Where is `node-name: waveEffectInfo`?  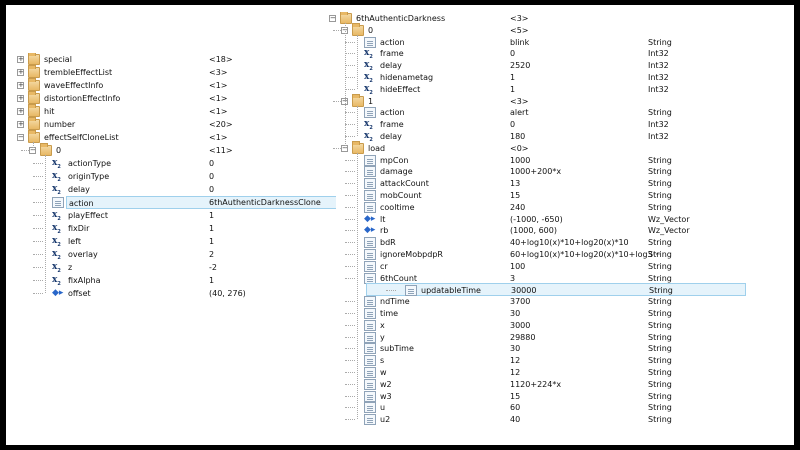
node-name: waveEffectInfo is located at coordinates (74, 85).